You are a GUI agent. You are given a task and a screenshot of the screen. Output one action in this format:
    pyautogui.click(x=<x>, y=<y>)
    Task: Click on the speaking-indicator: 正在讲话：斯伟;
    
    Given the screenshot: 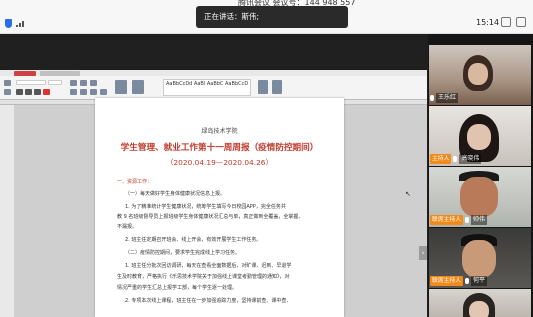 What is the action you would take?
    pyautogui.click(x=272, y=17)
    